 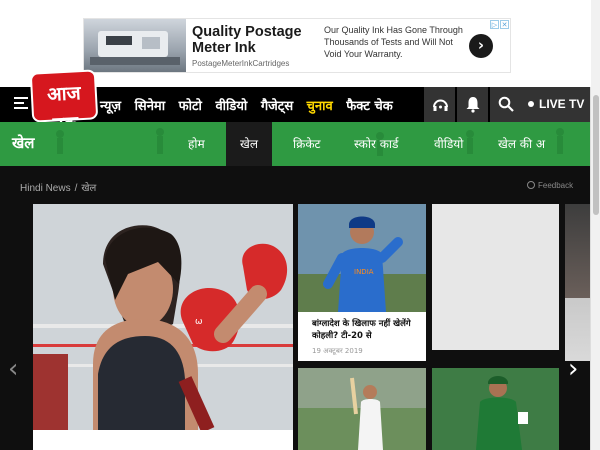 What do you see at coordinates (337, 351) in the screenshot?
I see `story-date: 19 अक्टूबर 2019` at bounding box center [337, 351].